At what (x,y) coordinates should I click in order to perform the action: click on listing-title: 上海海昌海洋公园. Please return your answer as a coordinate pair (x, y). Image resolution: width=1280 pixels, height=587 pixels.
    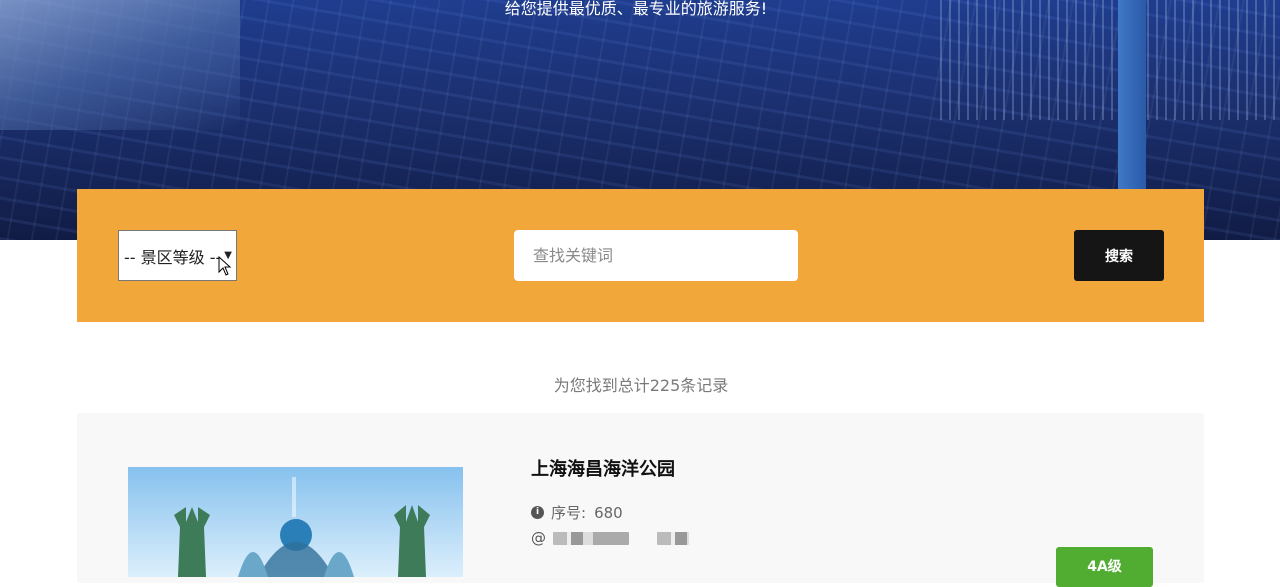
    Looking at the image, I should click on (603, 468).